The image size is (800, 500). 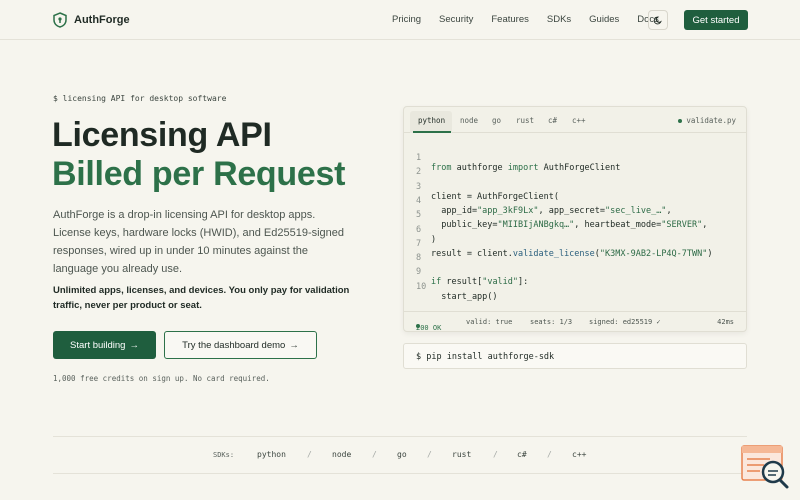 What do you see at coordinates (454, 210) in the screenshot?
I see `code-token: app_id=` at bounding box center [454, 210].